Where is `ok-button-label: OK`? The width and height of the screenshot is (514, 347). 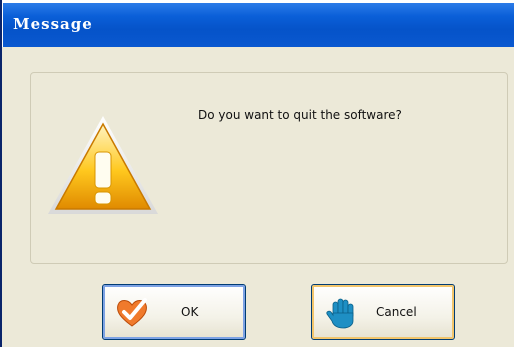
ok-button-label: OK is located at coordinates (190, 312).